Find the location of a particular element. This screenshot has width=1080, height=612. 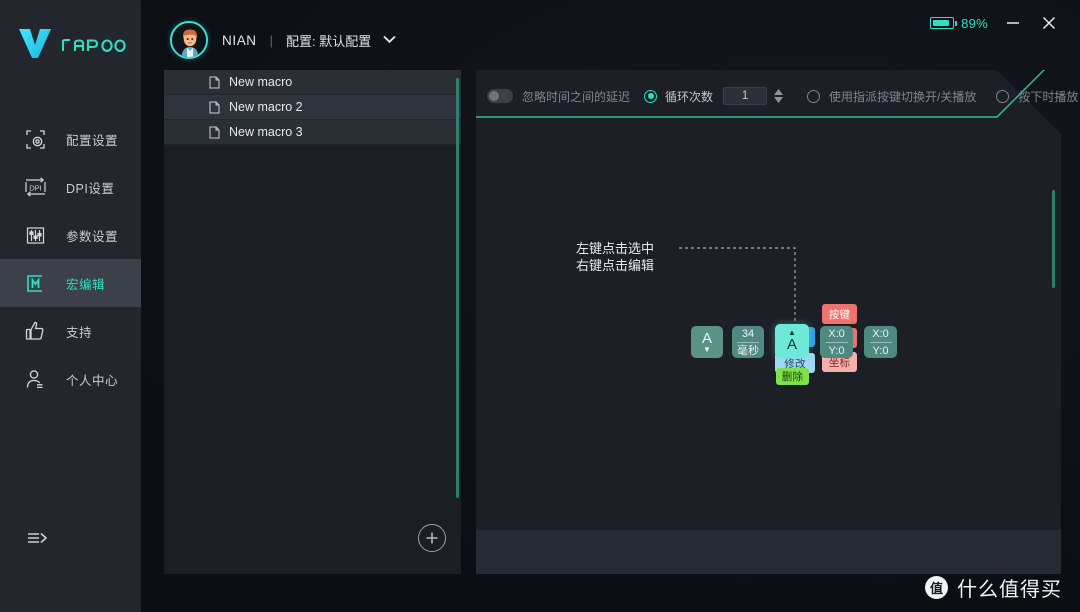

sidebar: 配置设置 DPI DPI设置 参数设置 宏编辑 支持 个人中心 is located at coordinates (70, 306).